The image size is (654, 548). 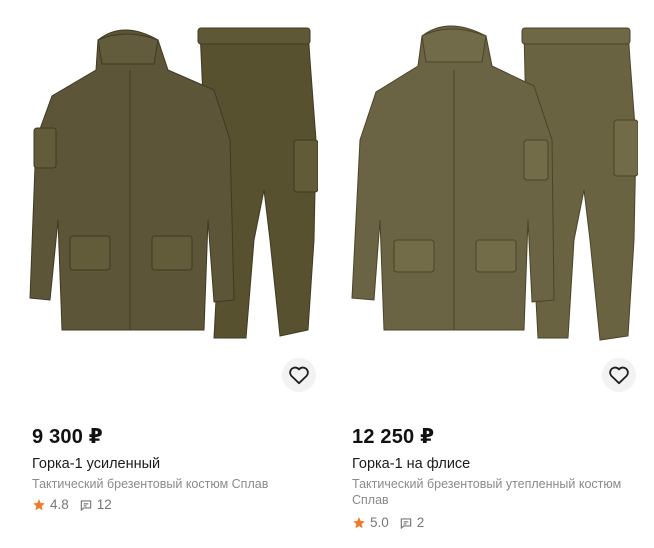 What do you see at coordinates (72, 504) in the screenshot?
I see `product-rating-row: 4.8 12` at bounding box center [72, 504].